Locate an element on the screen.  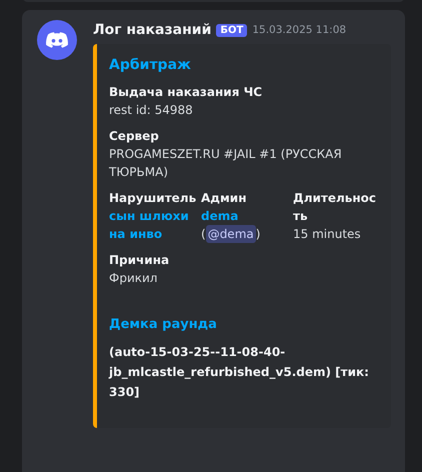
user-mention: @dema is located at coordinates (231, 234).